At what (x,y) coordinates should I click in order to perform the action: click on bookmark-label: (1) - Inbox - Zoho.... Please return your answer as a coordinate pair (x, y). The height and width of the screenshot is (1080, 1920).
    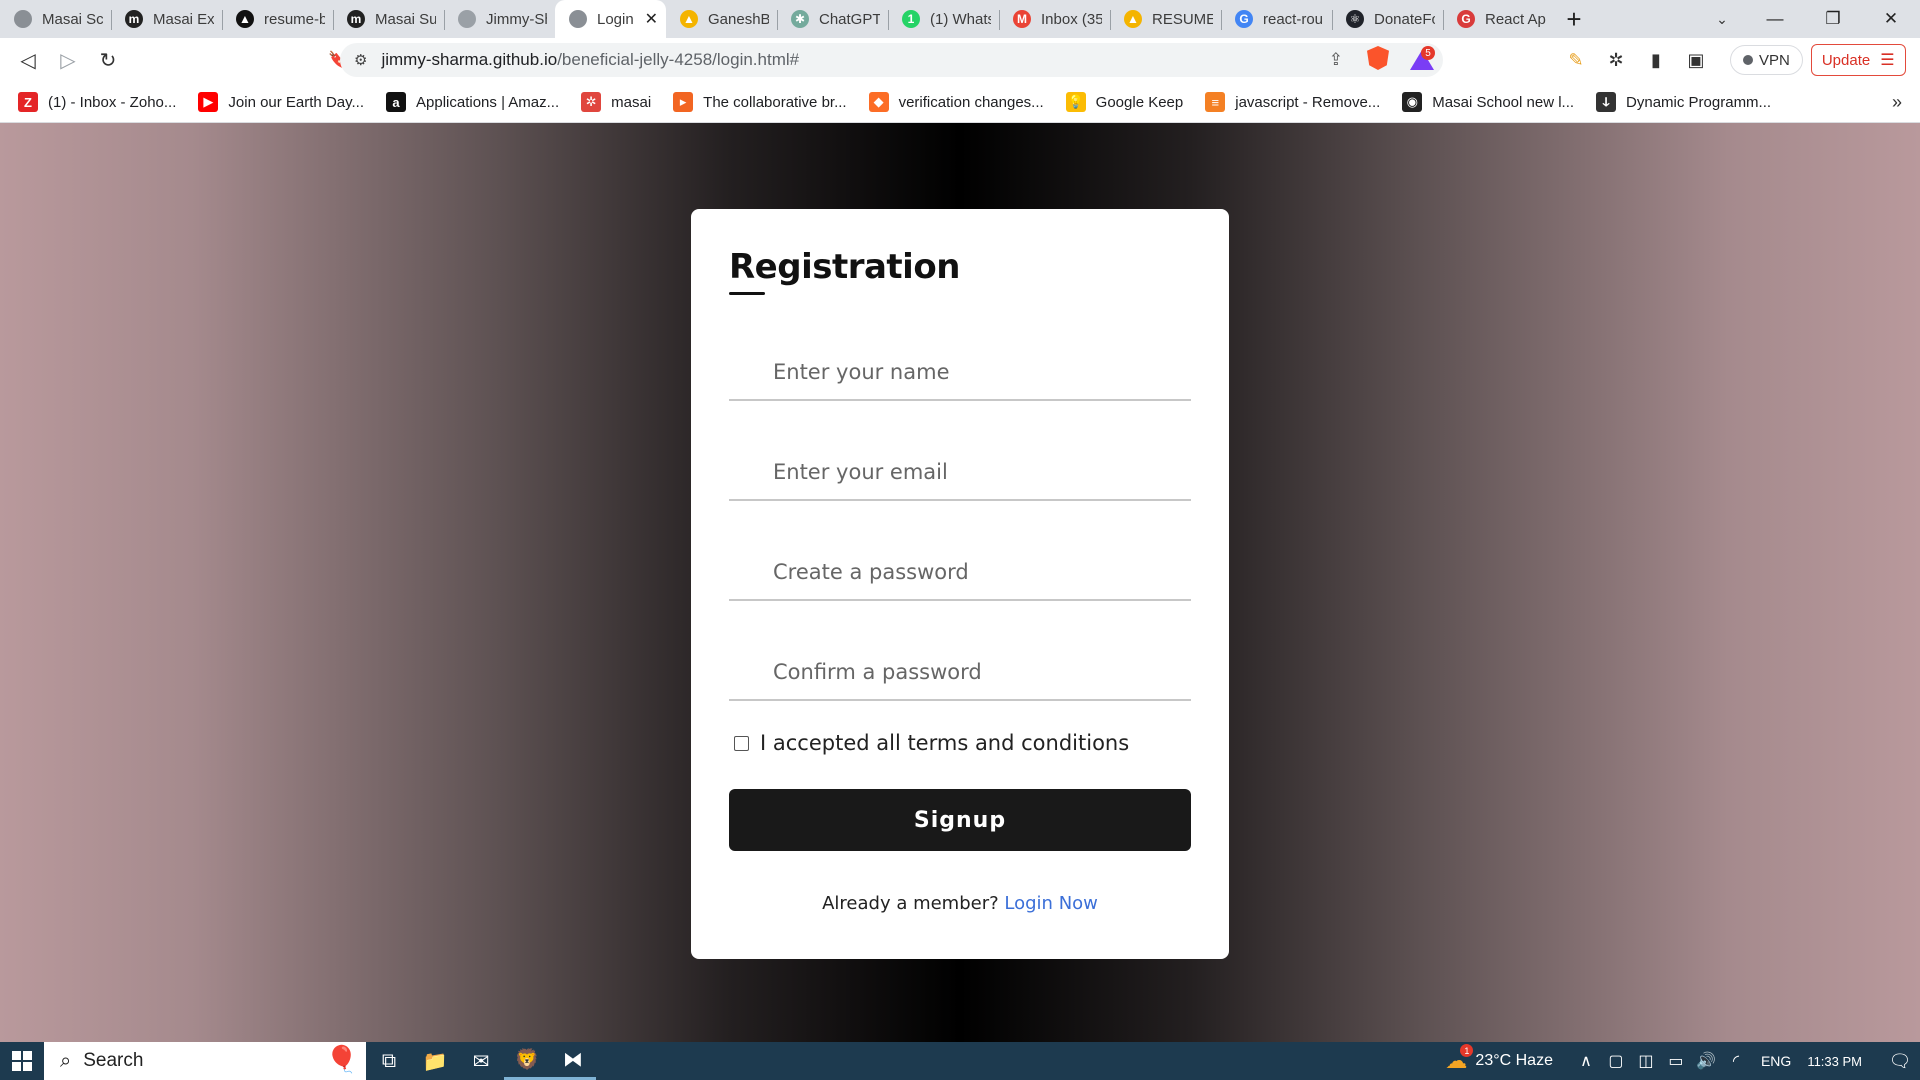
    Looking at the image, I should click on (112, 102).